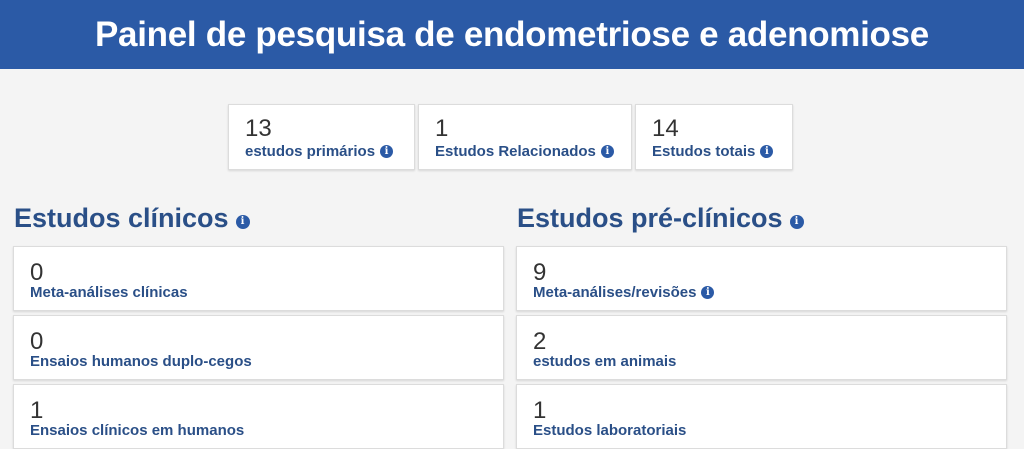 The image size is (1024, 449). I want to click on summary-label-text: Estudos totais, so click(704, 151).